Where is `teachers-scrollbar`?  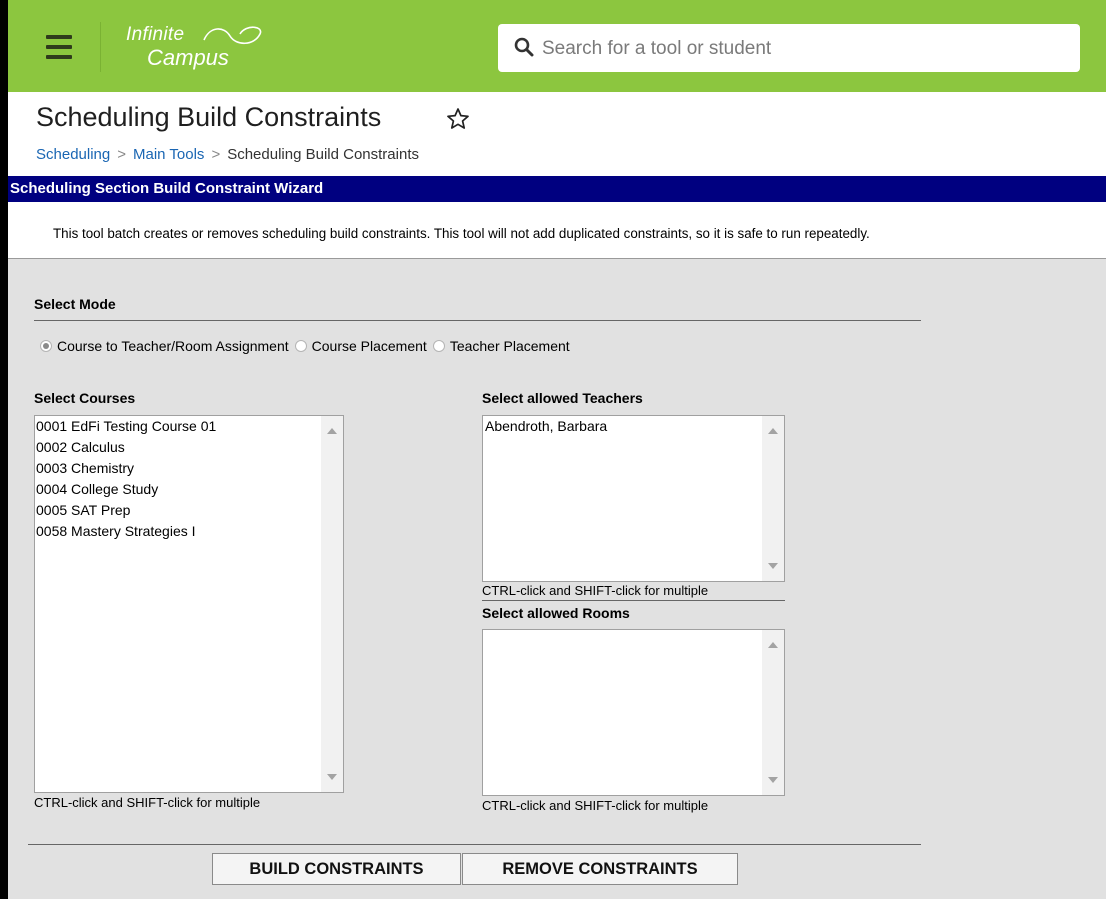 teachers-scrollbar is located at coordinates (773, 498).